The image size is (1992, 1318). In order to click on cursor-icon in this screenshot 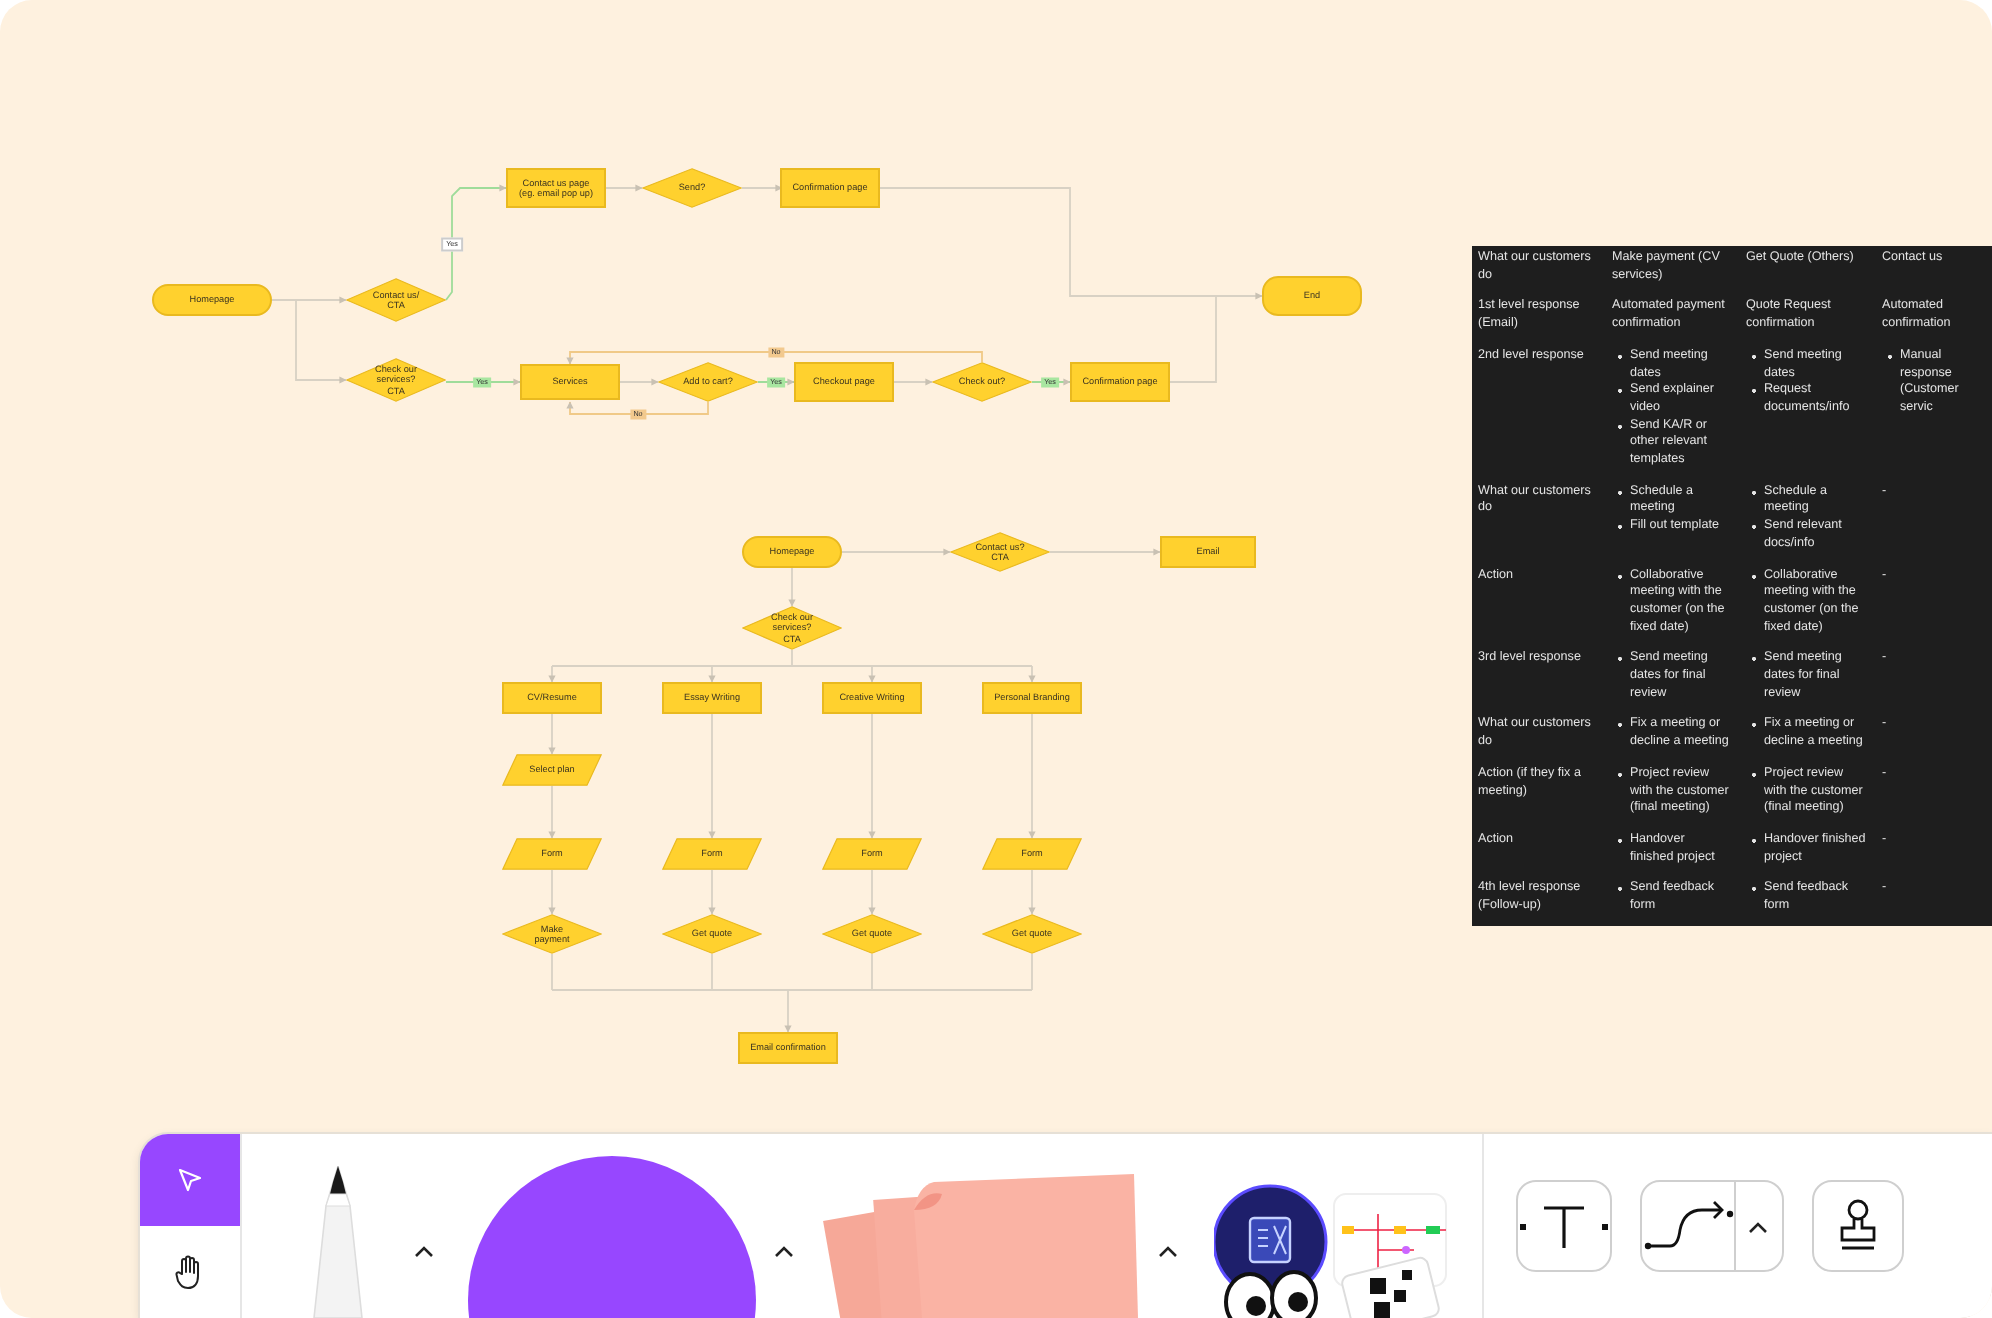, I will do `click(190, 1180)`.